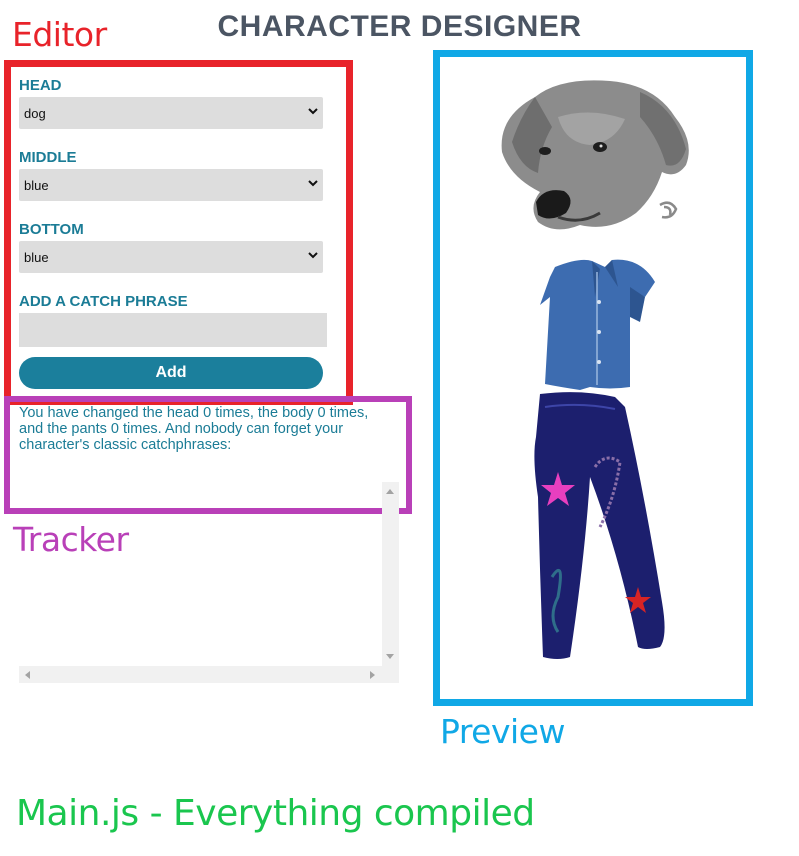 The image size is (799, 856). Describe the element at coordinates (171, 113) in the screenshot. I see `head-select: dog` at that location.